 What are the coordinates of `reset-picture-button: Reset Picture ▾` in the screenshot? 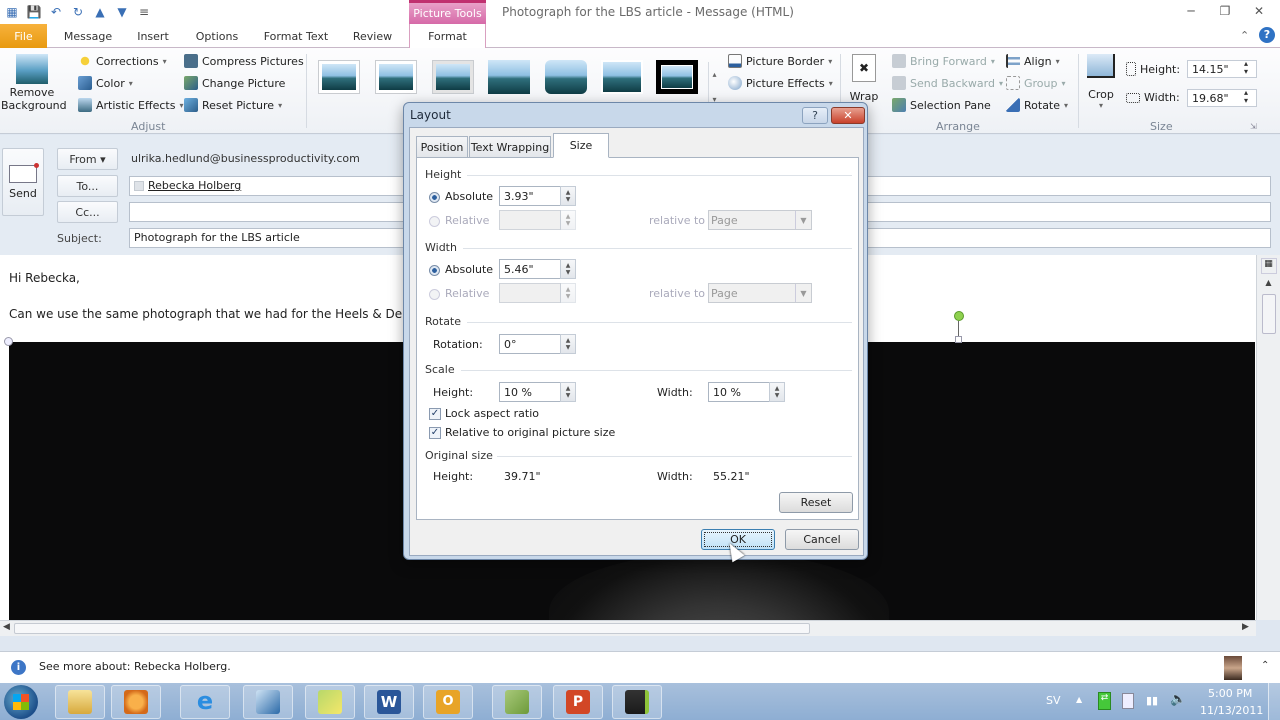 It's located at (233, 105).